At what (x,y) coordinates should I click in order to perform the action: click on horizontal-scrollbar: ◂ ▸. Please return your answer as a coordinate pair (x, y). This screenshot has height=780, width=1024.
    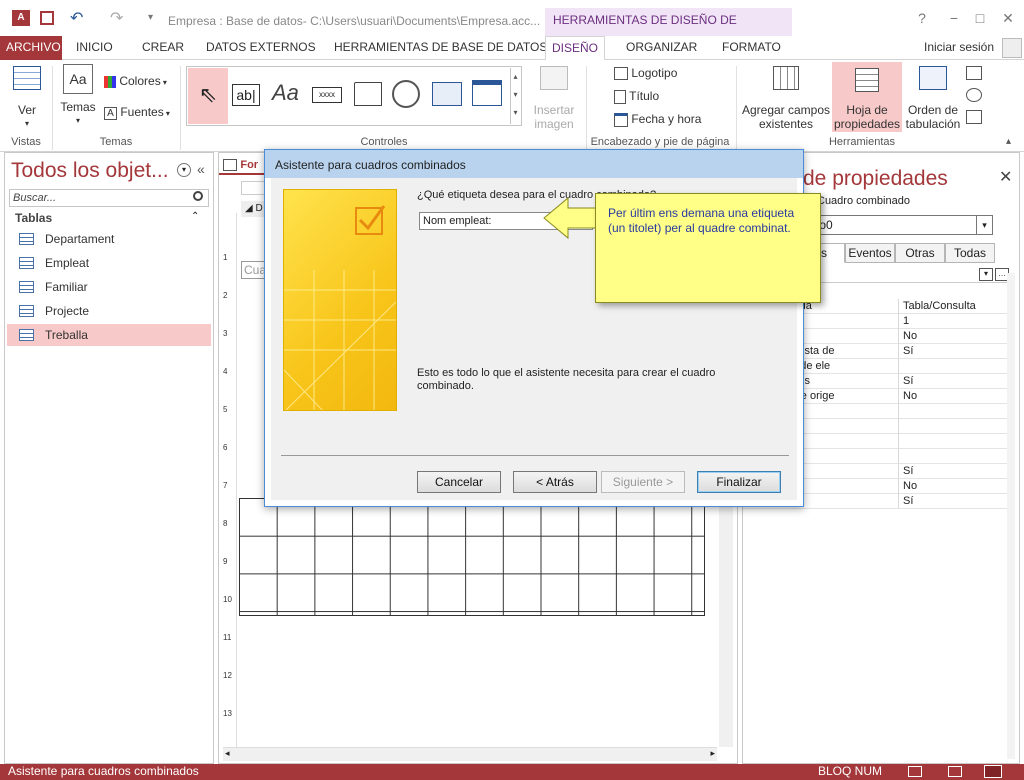
    Looking at the image, I should click on (470, 754).